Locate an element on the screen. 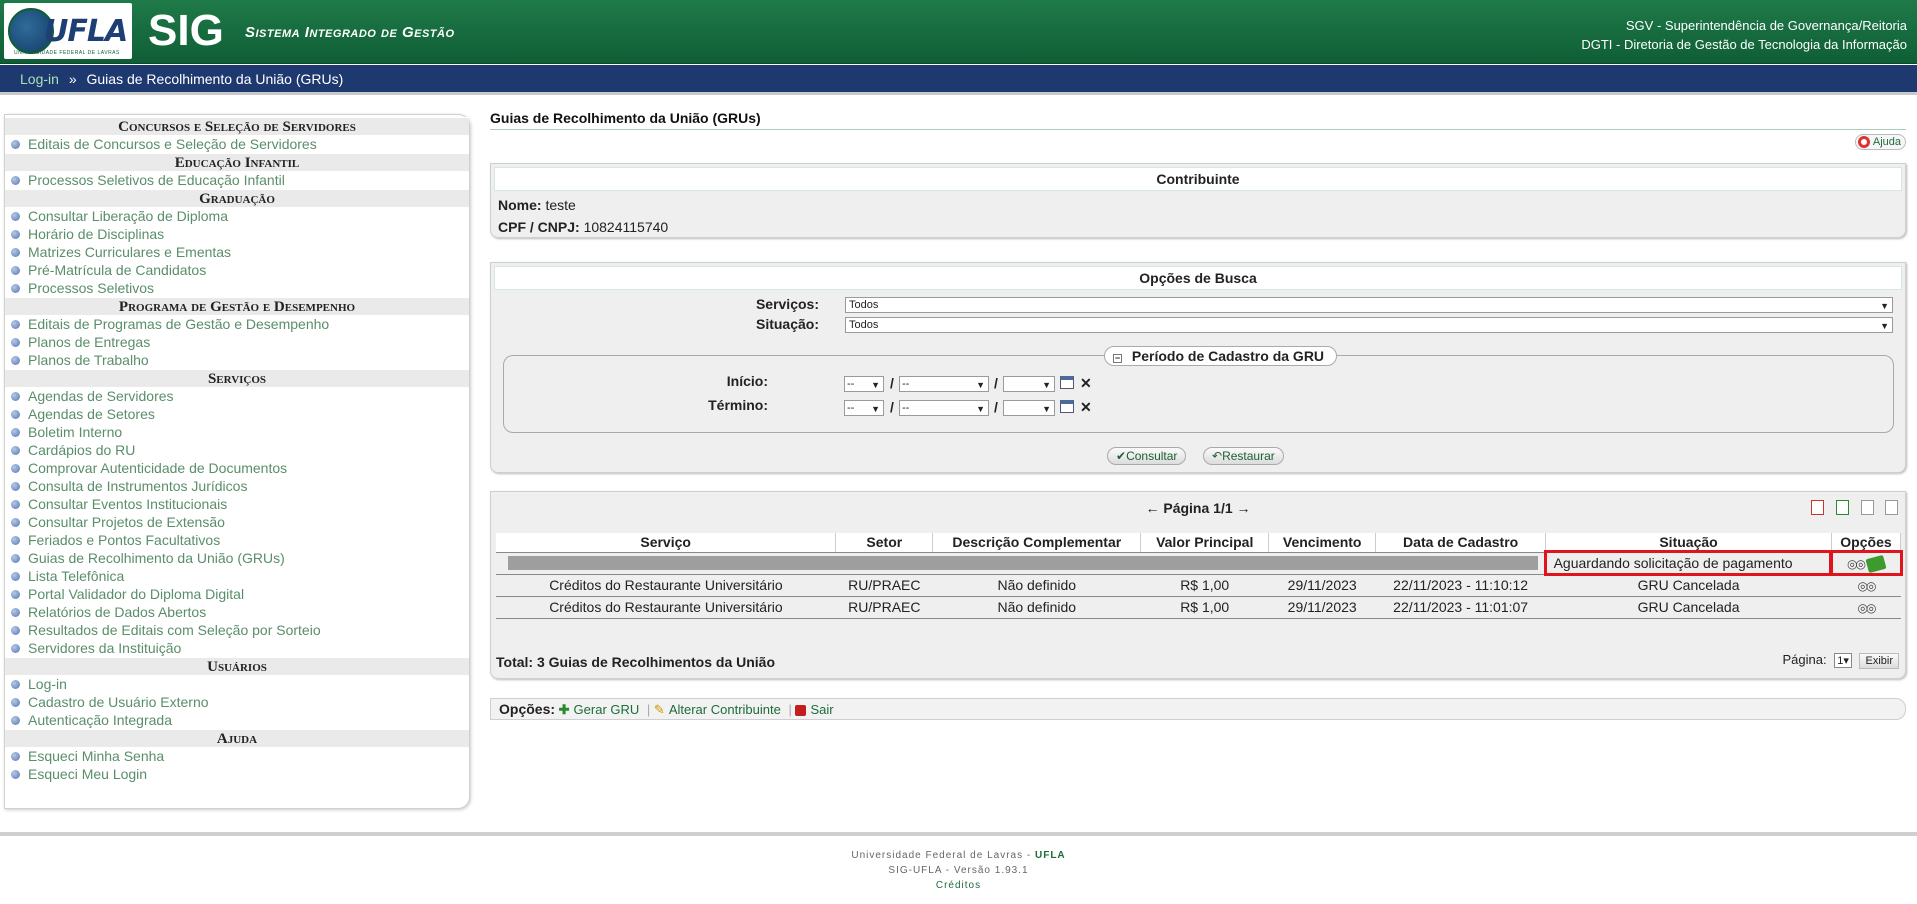 The image size is (1917, 904). breadcrumb-login-link: Log-in is located at coordinates (39, 79).